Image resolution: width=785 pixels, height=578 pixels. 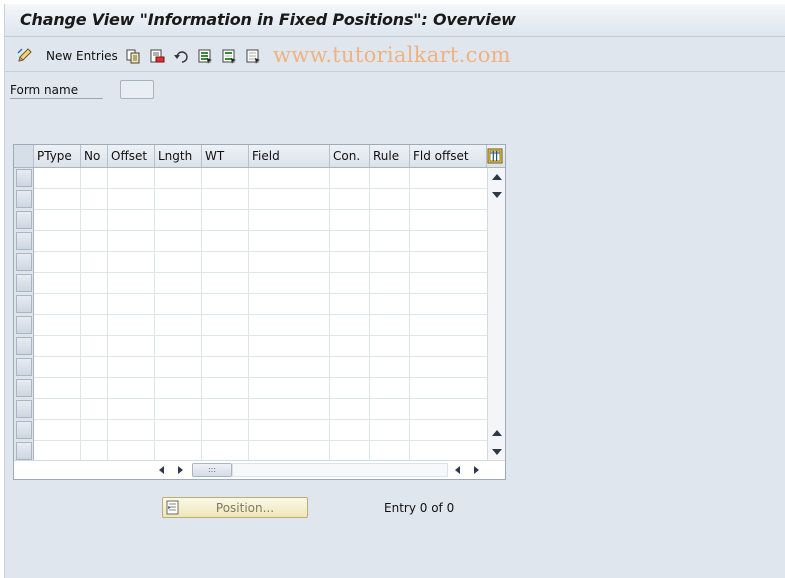 What do you see at coordinates (289, 156) in the screenshot?
I see `column-header-field: Field` at bounding box center [289, 156].